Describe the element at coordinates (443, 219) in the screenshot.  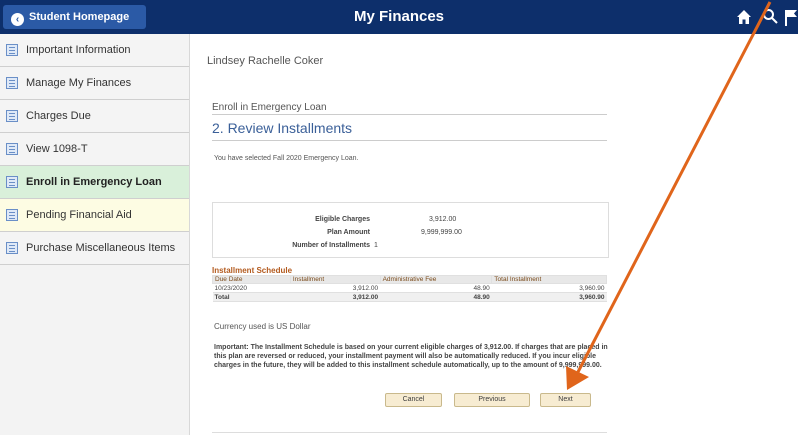
I see `eligible-charges-value: 3,912.00` at that location.